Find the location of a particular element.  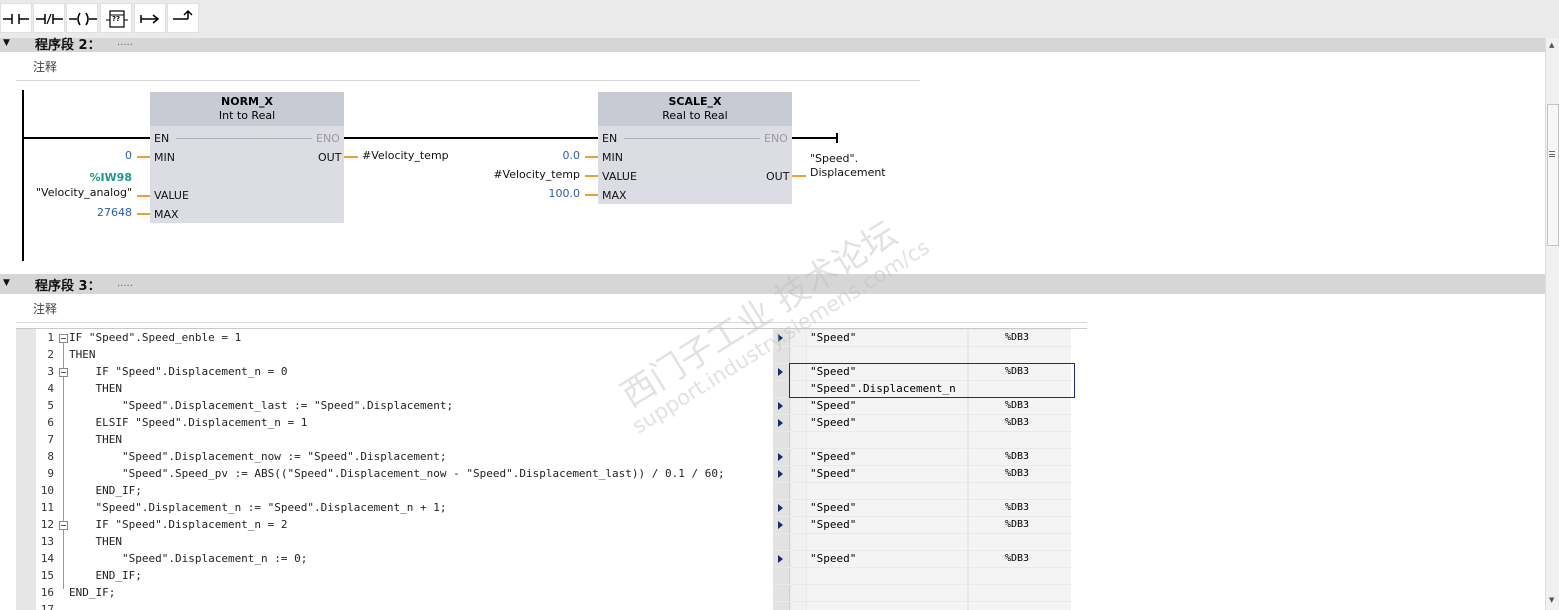

code-line: 14 "Speed".Displacement_n := 0; is located at coordinates (385, 559).